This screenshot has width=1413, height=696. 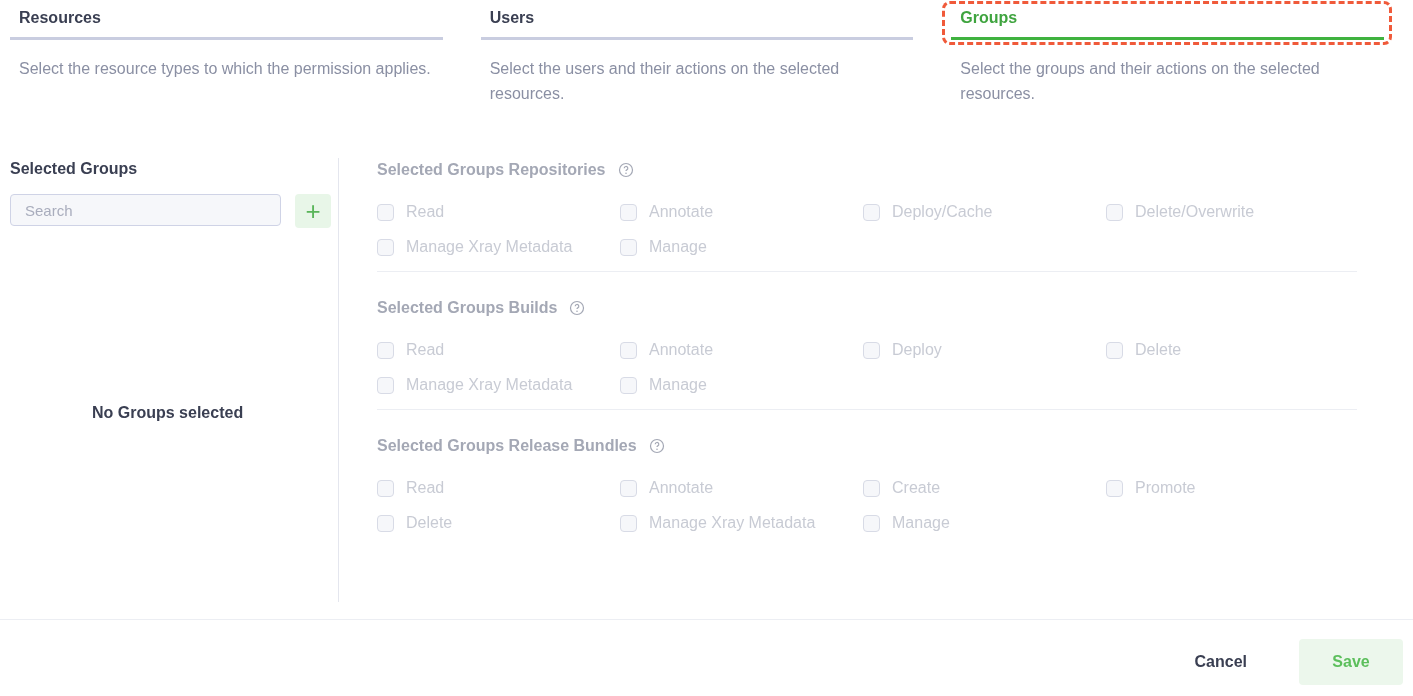 I want to click on cancel-button: Cancel, so click(x=1220, y=662).